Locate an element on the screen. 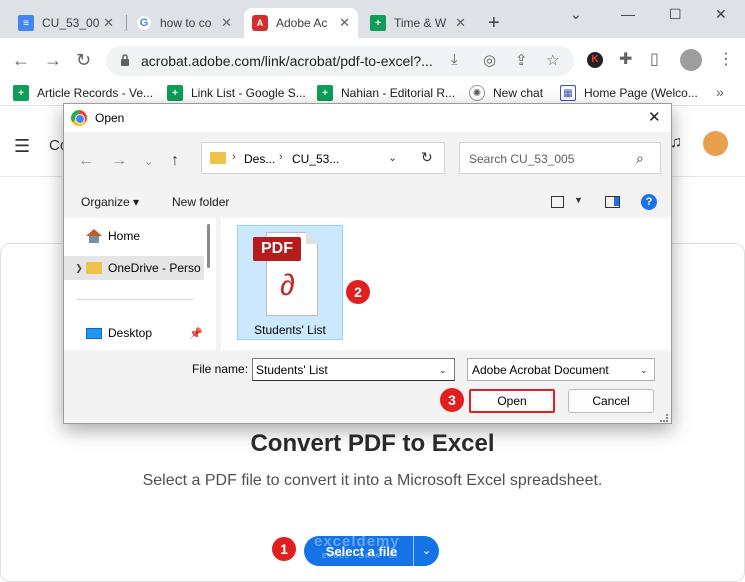  install-icon: ⤓ is located at coordinates (454, 59).